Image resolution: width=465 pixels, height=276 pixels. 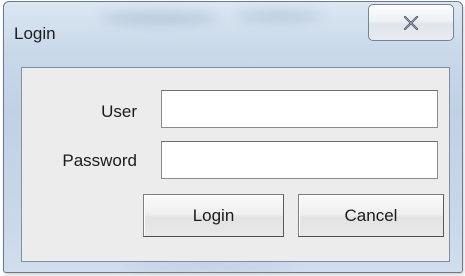 I want to click on login-button: Login, so click(x=213, y=215).